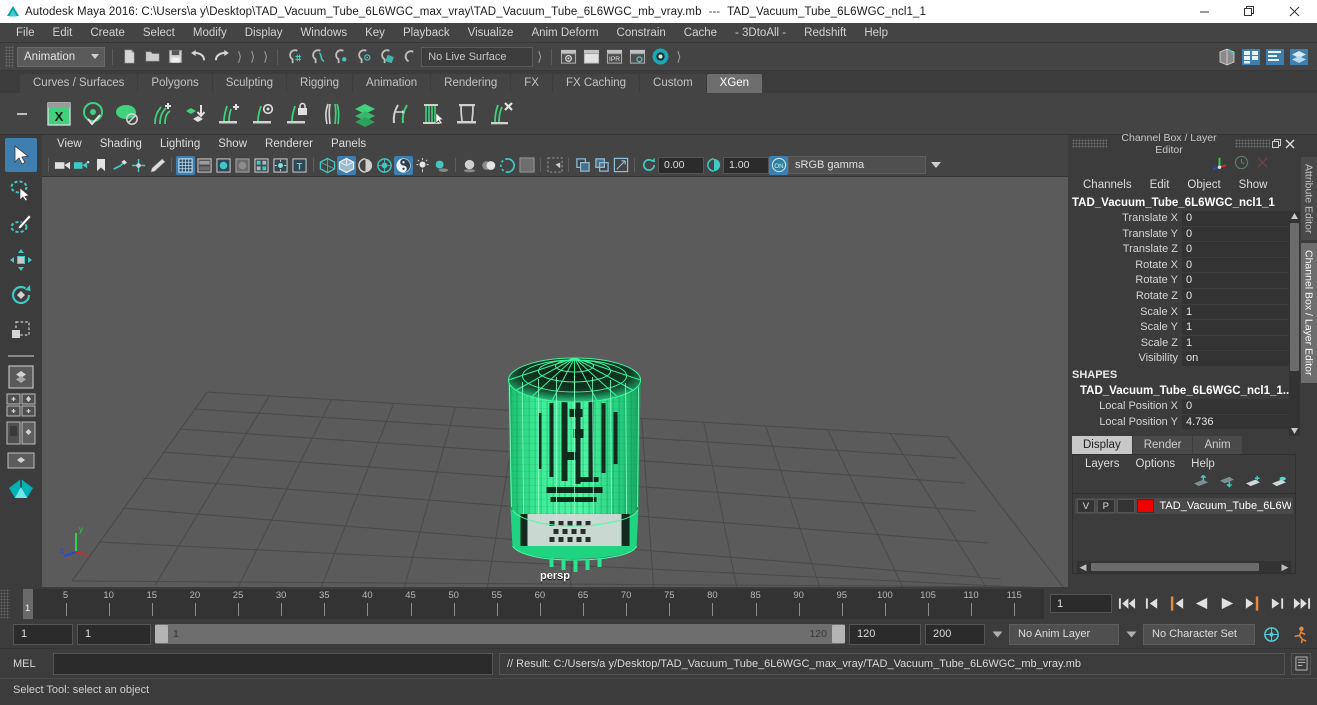 This screenshot has width=1317, height=705. What do you see at coordinates (1083, 567) in the screenshot?
I see `scroll-left-arrow-icon: ◀` at bounding box center [1083, 567].